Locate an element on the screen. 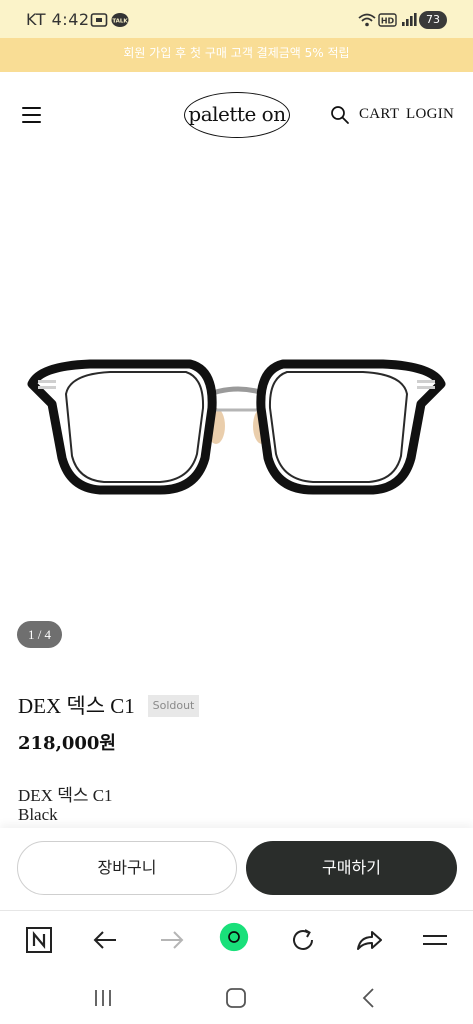 This screenshot has height=1024, width=473. green-dot-icon is located at coordinates (237, 940).